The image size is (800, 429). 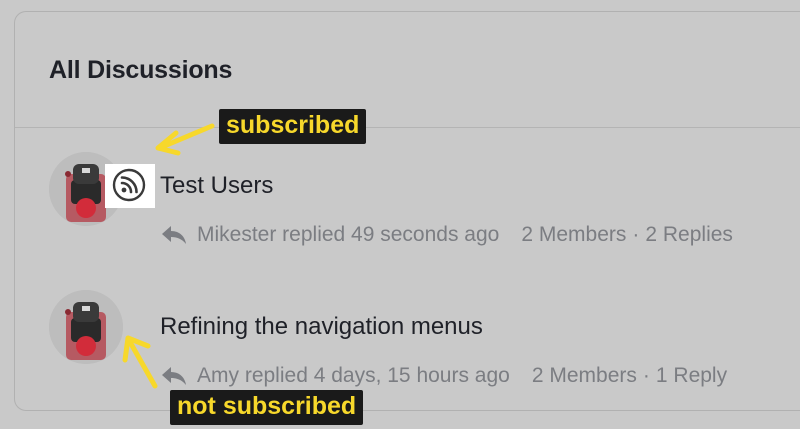 What do you see at coordinates (140, 362) in the screenshot?
I see `not-subscribed-arrow-icon` at bounding box center [140, 362].